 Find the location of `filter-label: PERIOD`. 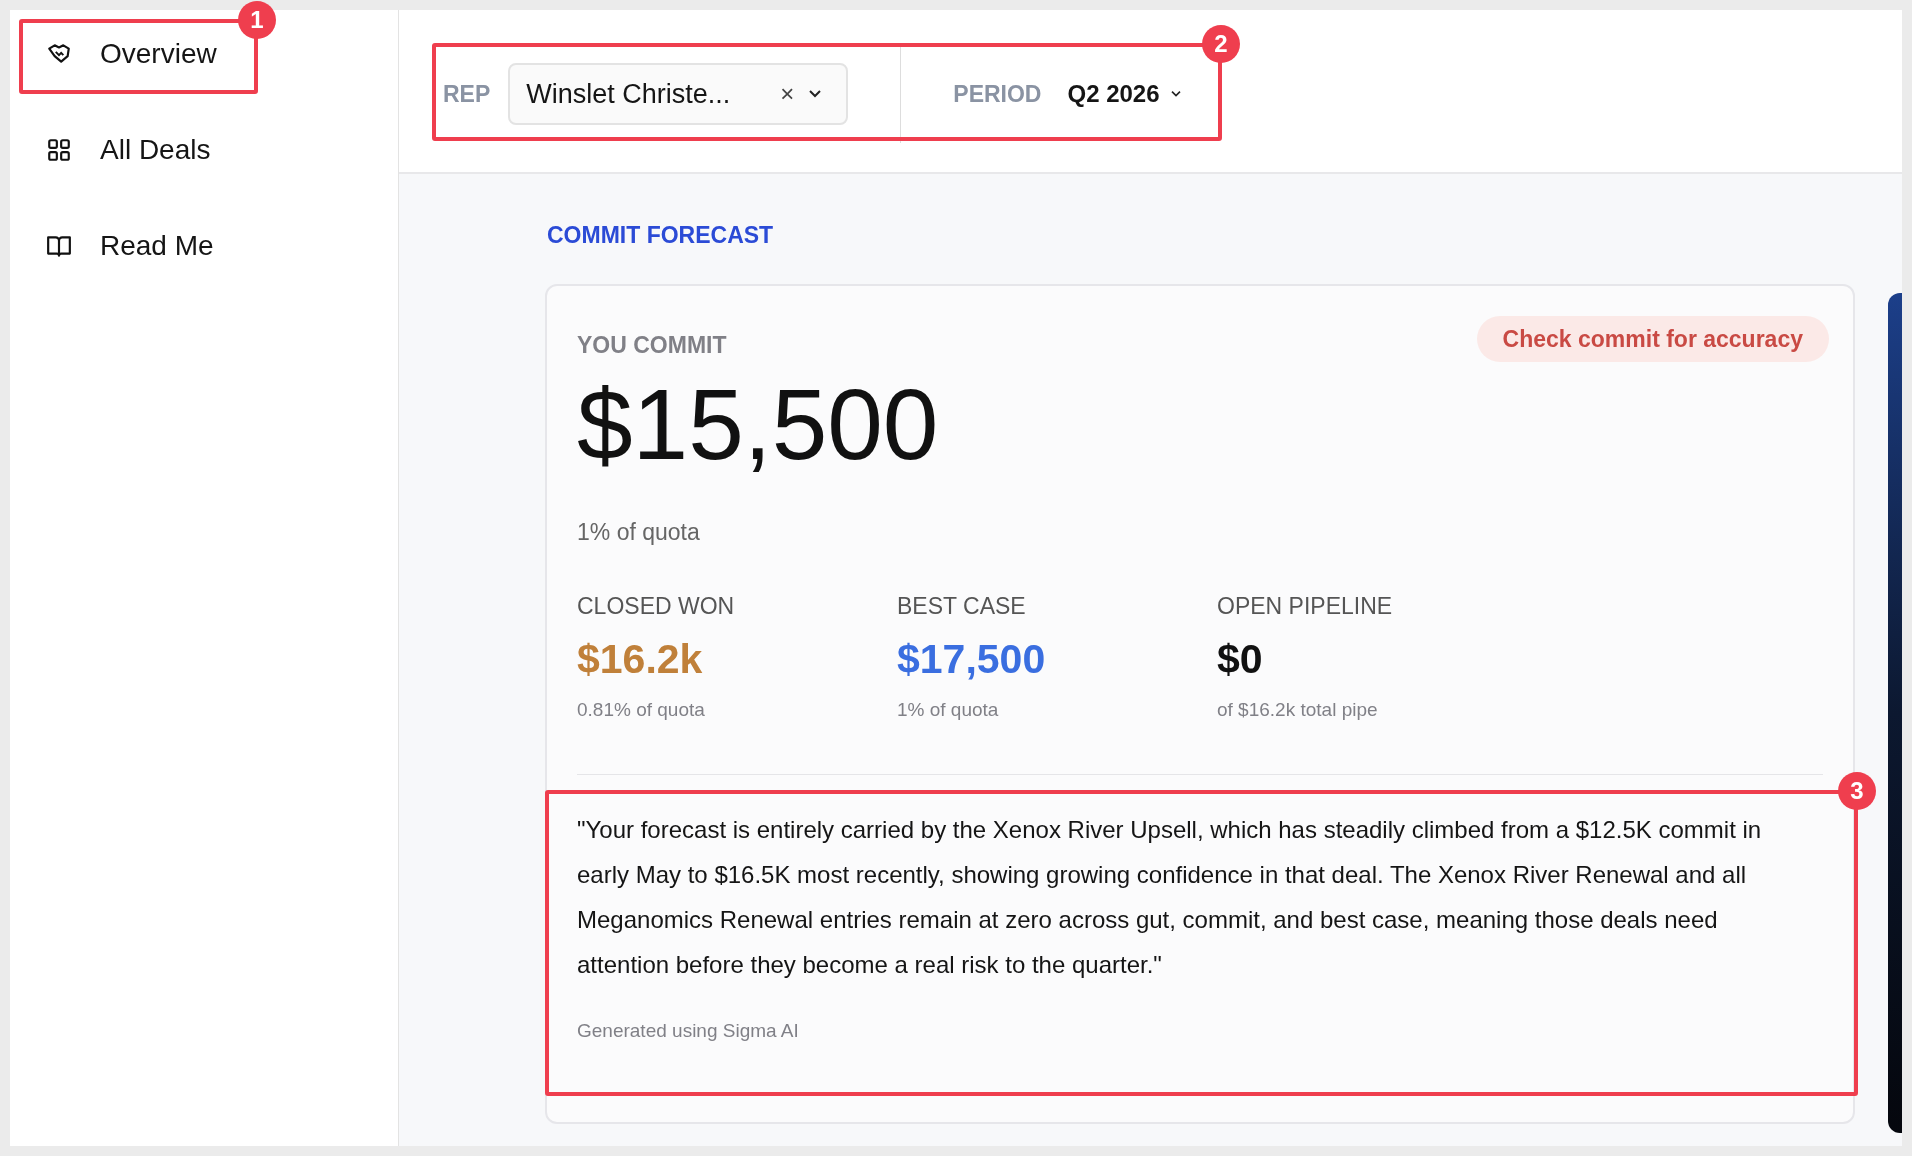

filter-label: PERIOD is located at coordinates (997, 94).